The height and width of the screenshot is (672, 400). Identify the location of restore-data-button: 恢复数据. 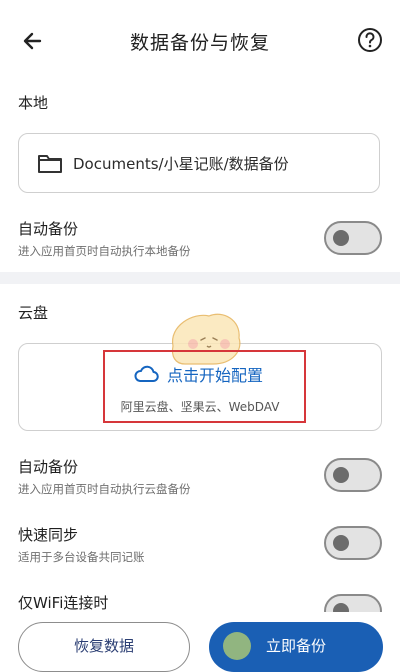
(104, 647).